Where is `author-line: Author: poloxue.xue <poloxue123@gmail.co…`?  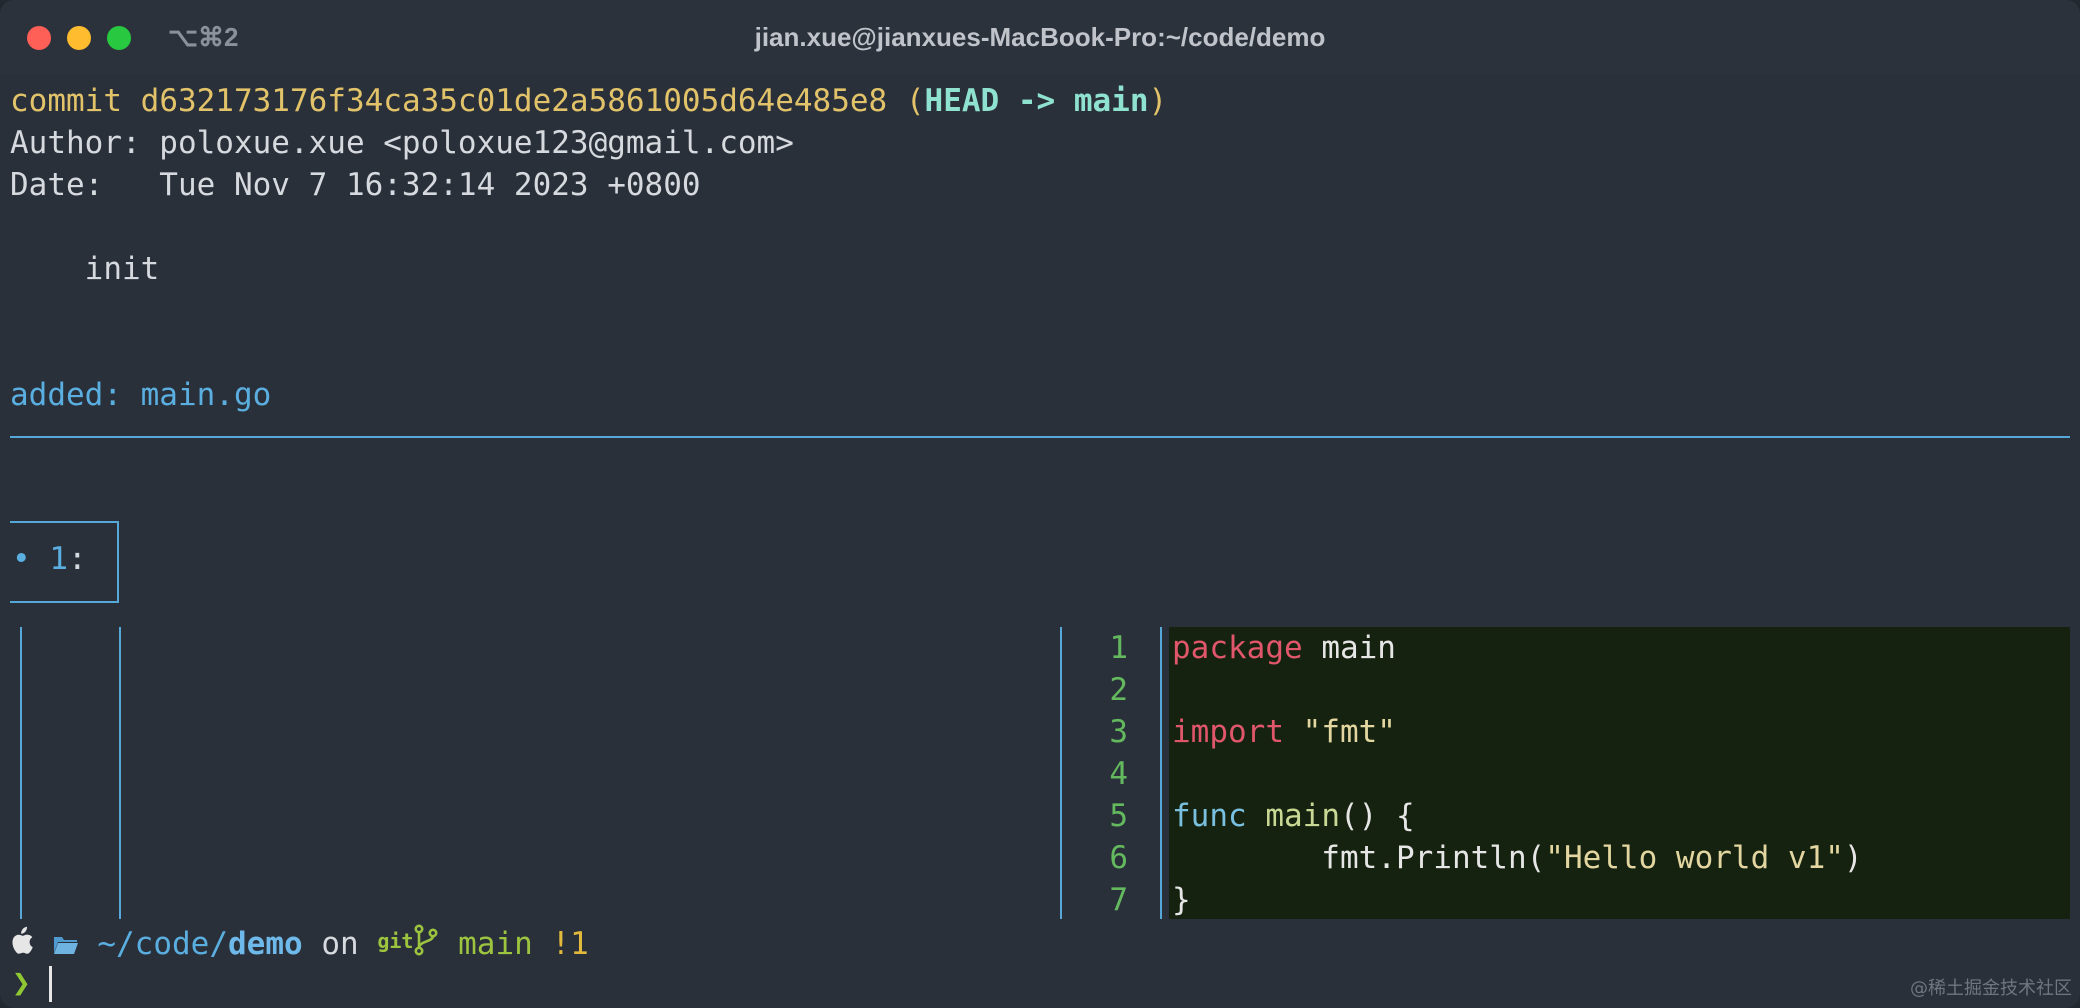 author-line: Author: poloxue.xue <poloxue123@gmail.co… is located at coordinates (402, 143).